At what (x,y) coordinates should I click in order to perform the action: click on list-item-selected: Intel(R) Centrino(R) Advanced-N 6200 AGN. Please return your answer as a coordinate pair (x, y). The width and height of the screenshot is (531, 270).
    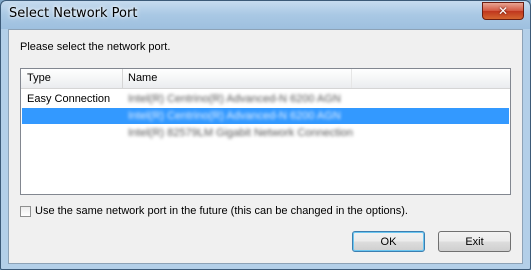
    Looking at the image, I should click on (265, 116).